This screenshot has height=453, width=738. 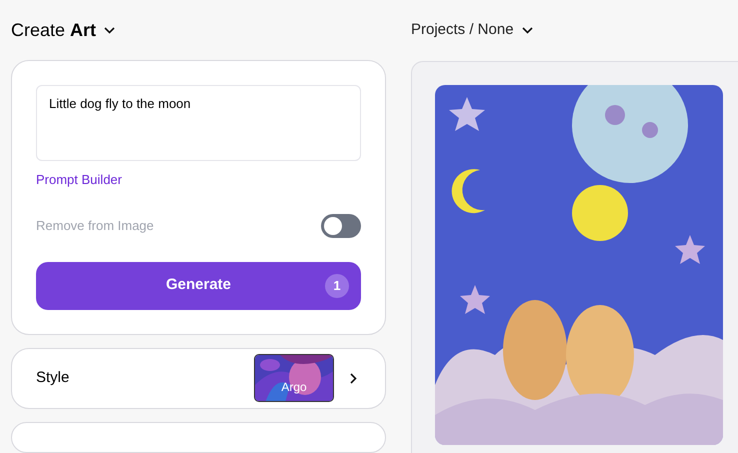 What do you see at coordinates (95, 225) in the screenshot?
I see `remove-from-image-label: Remove from Image` at bounding box center [95, 225].